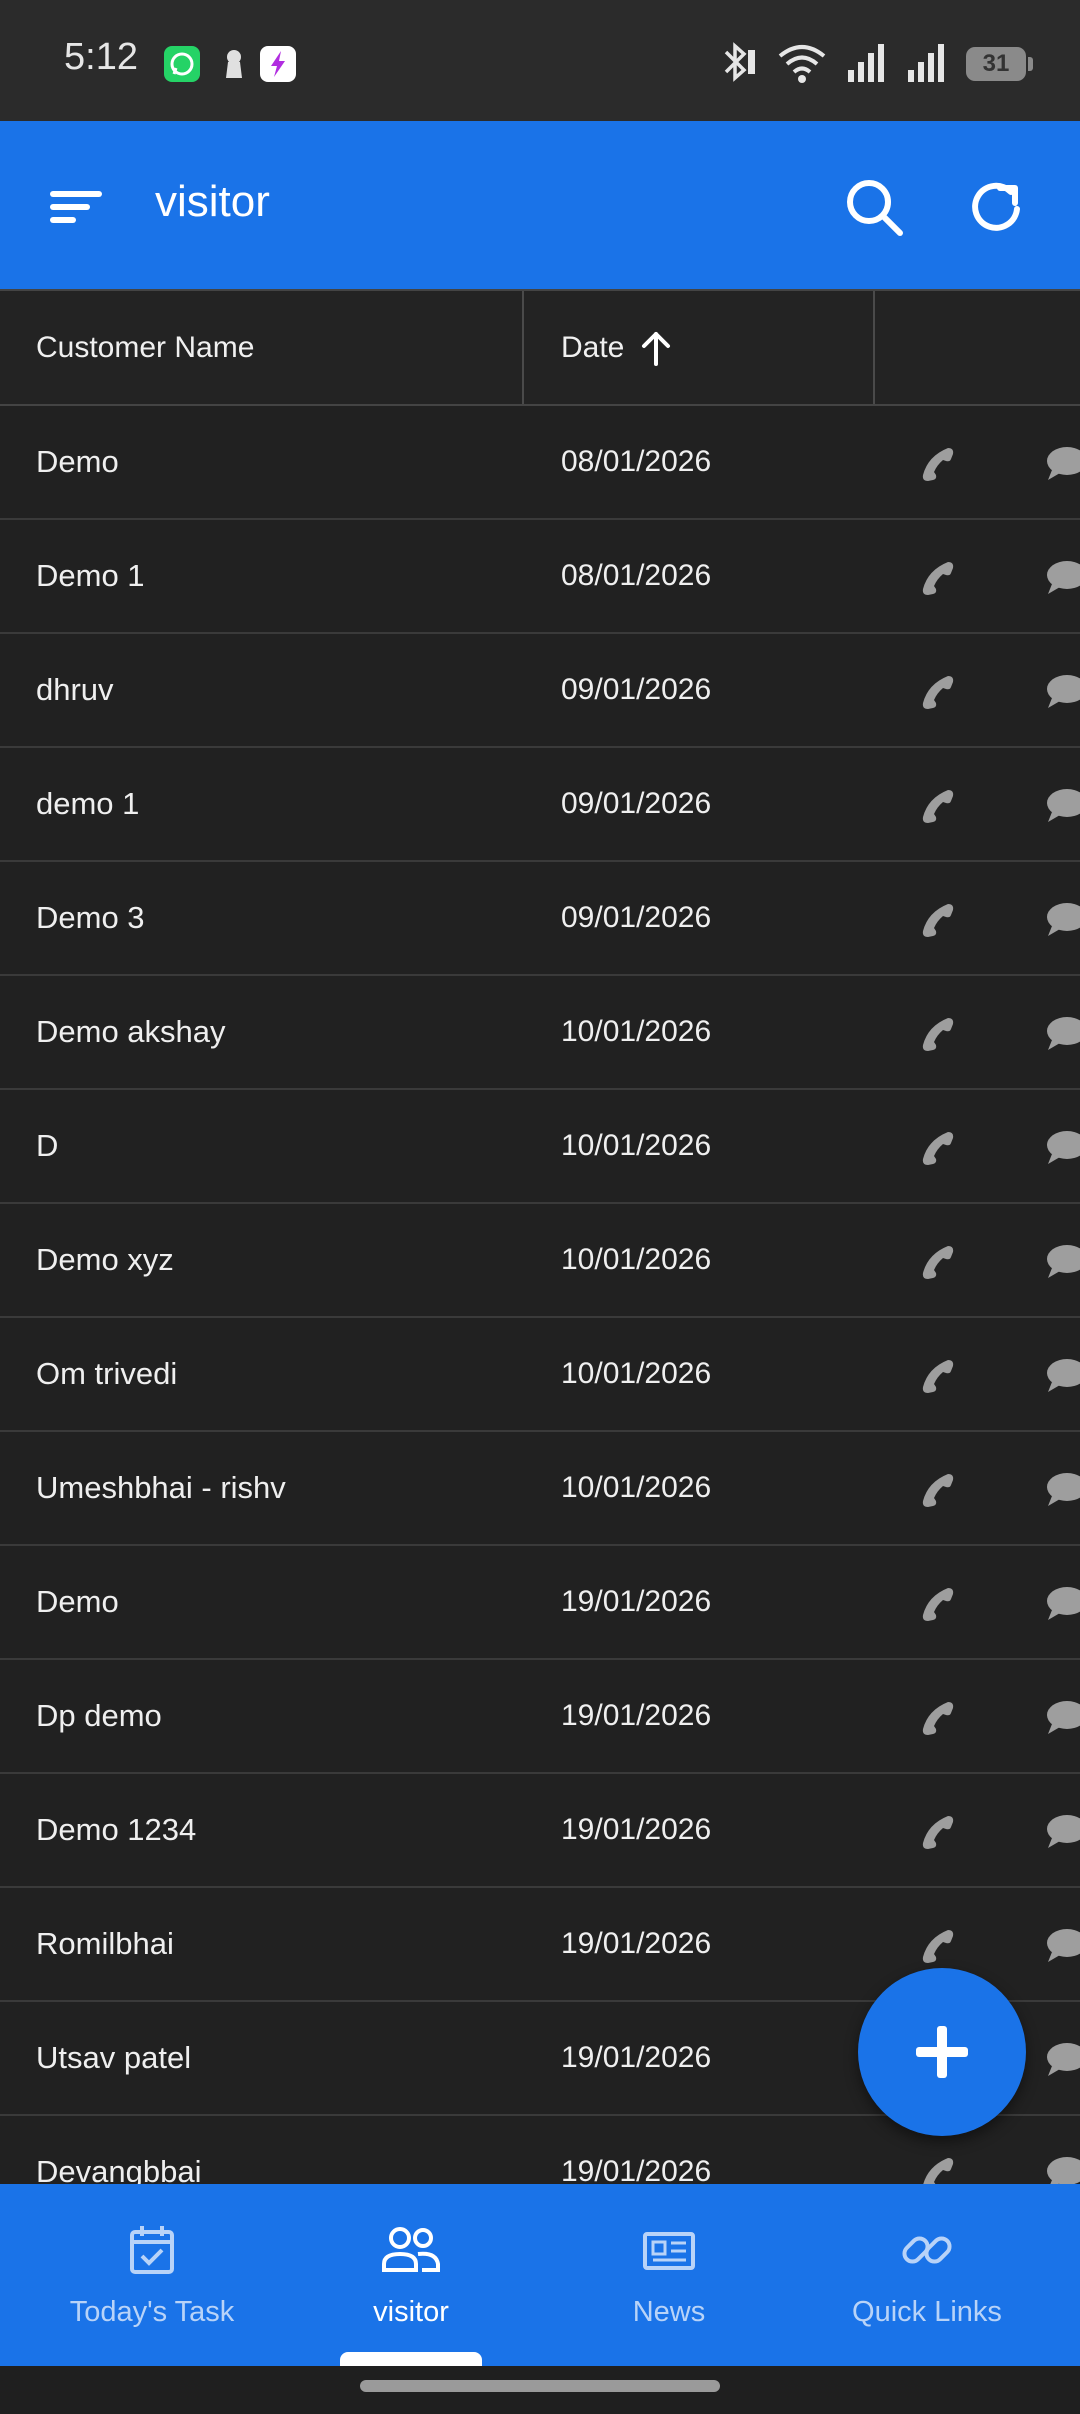  I want to click on column-header-date-label: Date, so click(593, 347).